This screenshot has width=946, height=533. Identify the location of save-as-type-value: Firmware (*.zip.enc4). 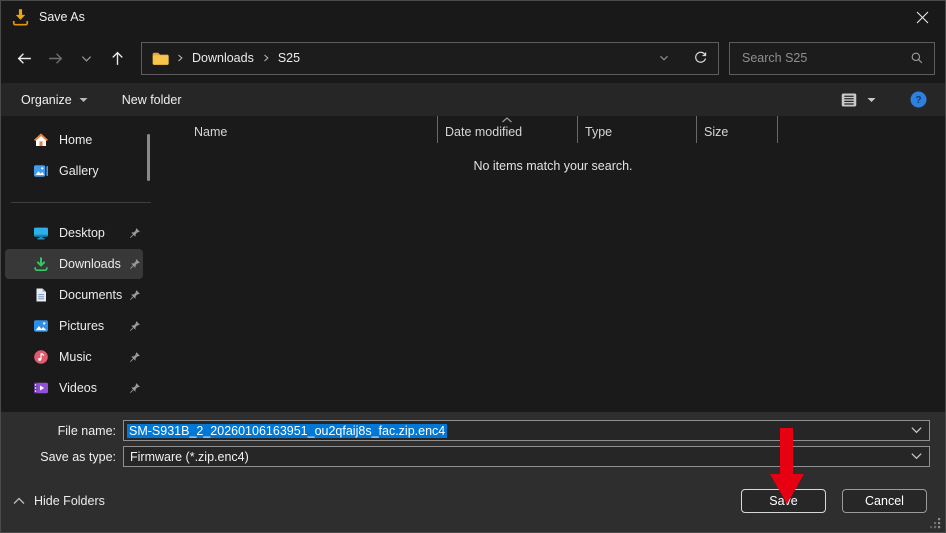
(189, 456).